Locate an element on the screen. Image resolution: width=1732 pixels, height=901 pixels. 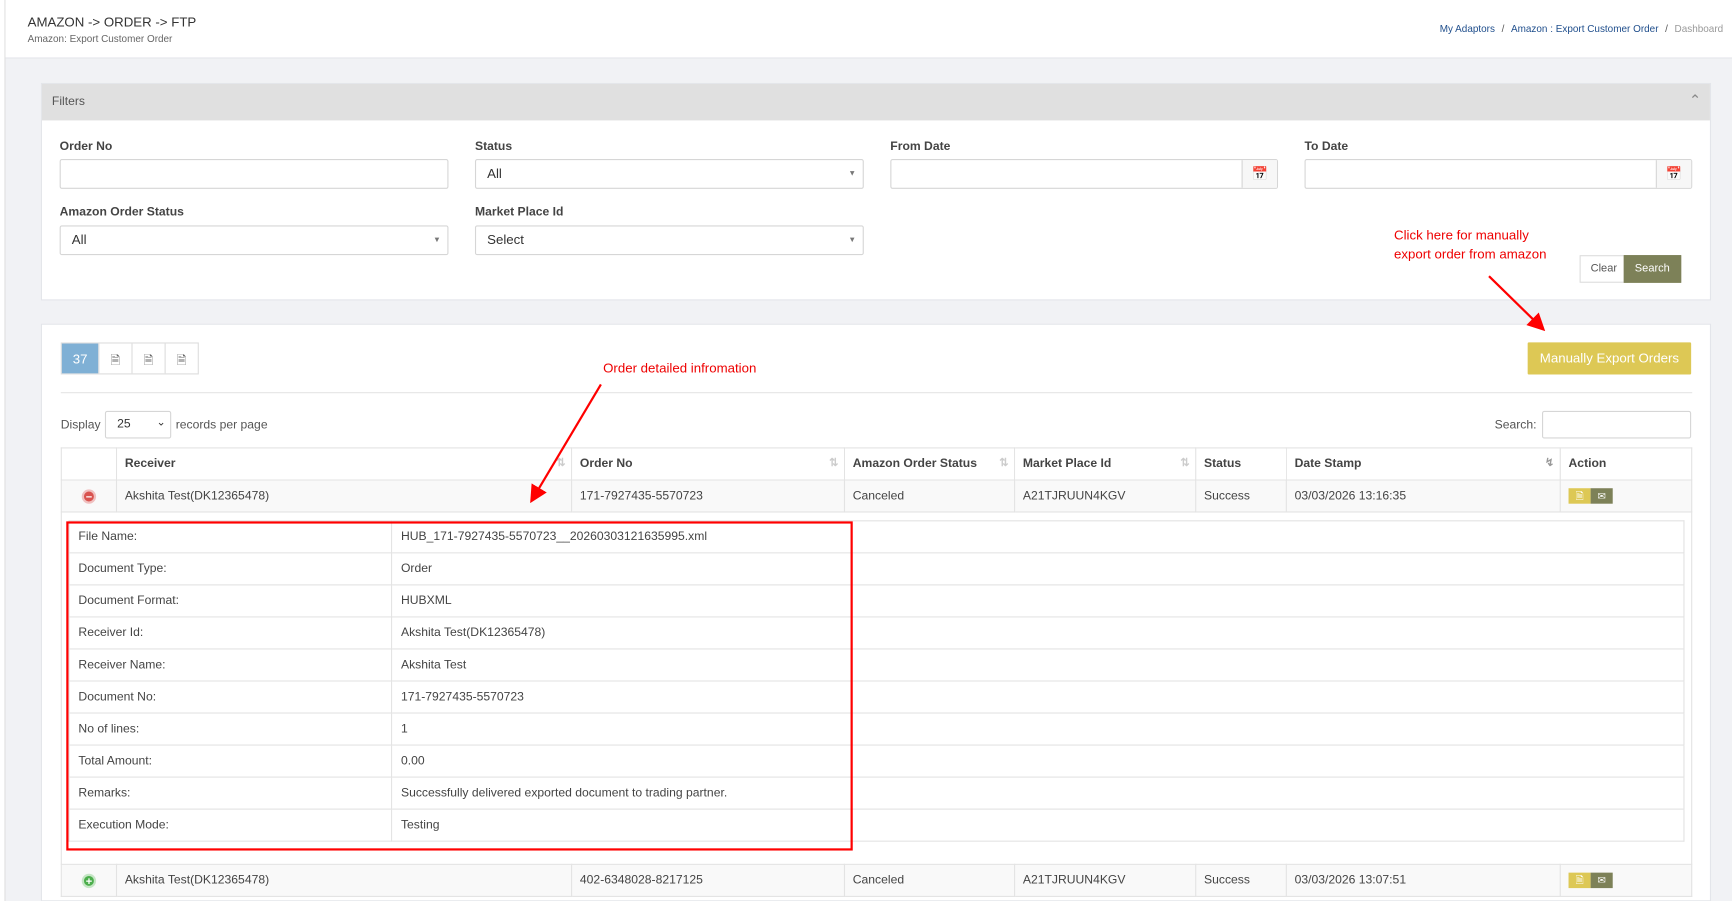
arrow-to-manual-export is located at coordinates (1517, 303).